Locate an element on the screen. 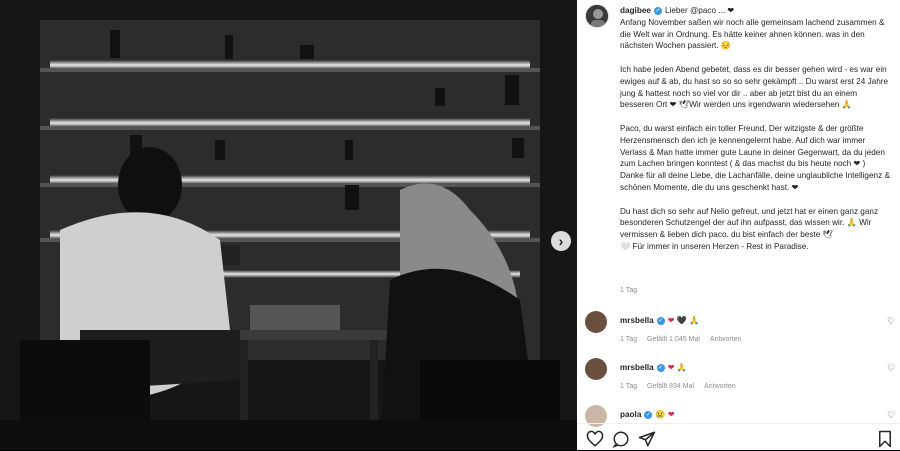  comment-likes: Gefällt 1.045 Mal is located at coordinates (673, 339).